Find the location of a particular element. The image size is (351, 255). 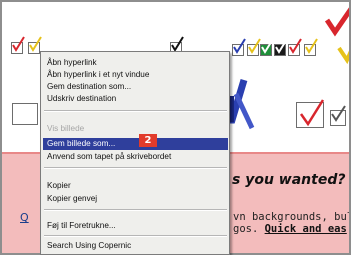

body-text-prefix: gos. is located at coordinates (249, 229).